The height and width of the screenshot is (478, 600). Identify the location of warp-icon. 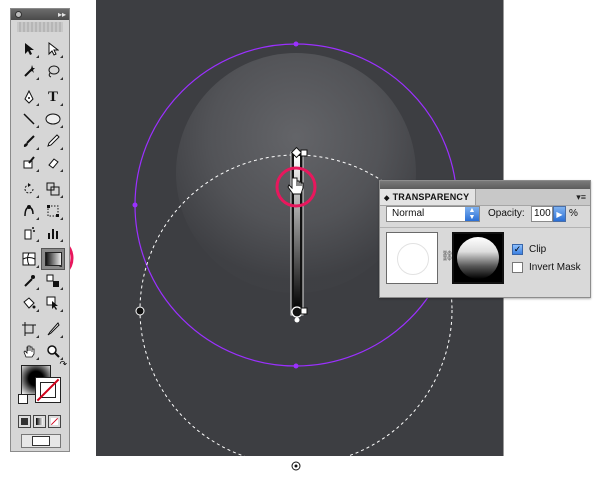
(29, 211).